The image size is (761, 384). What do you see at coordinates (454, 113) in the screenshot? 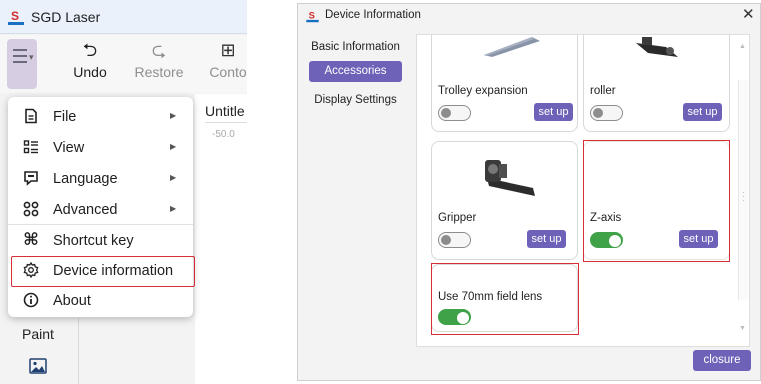
I see `trolley-expansion-toggle` at bounding box center [454, 113].